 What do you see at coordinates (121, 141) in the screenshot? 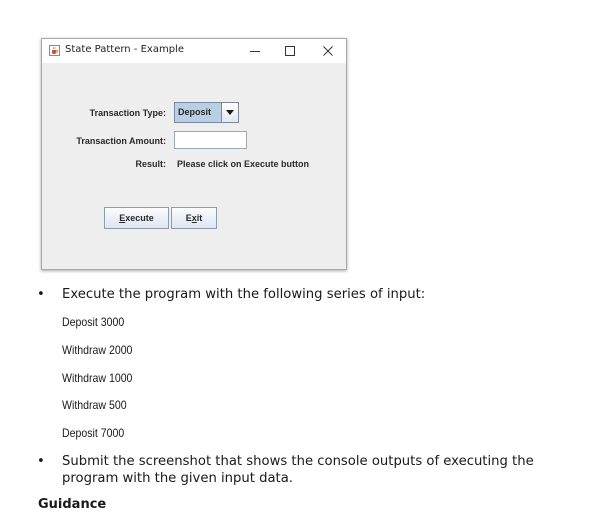
I see `transaction-amount-label: Transaction Amount:` at bounding box center [121, 141].